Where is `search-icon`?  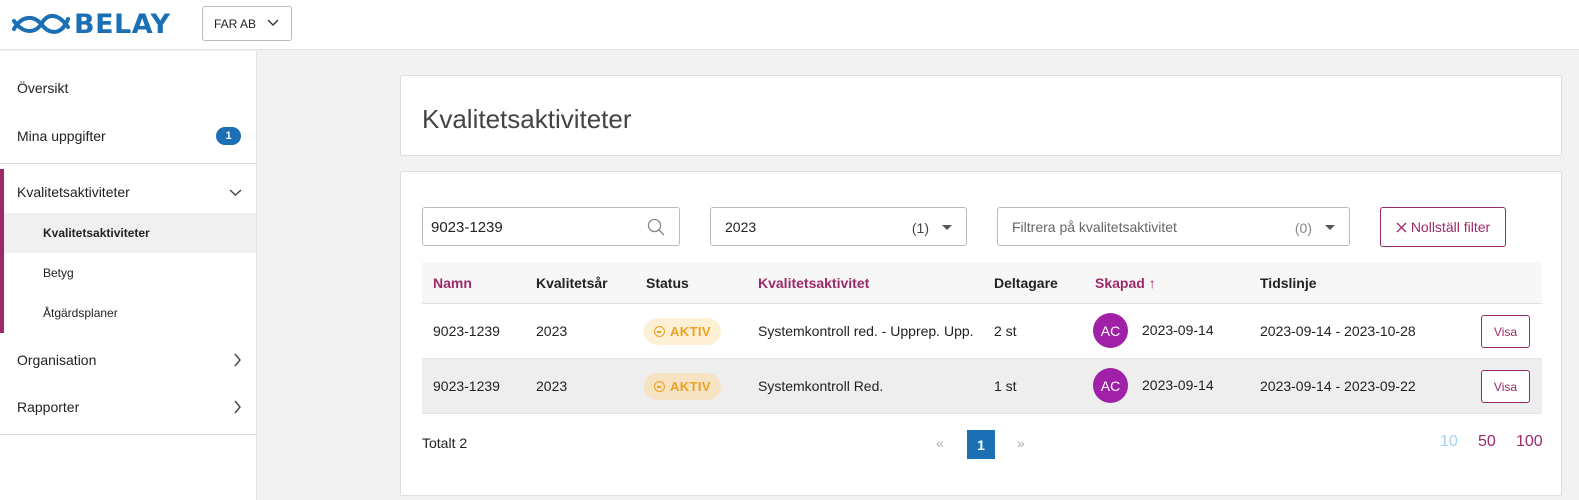 search-icon is located at coordinates (656, 227).